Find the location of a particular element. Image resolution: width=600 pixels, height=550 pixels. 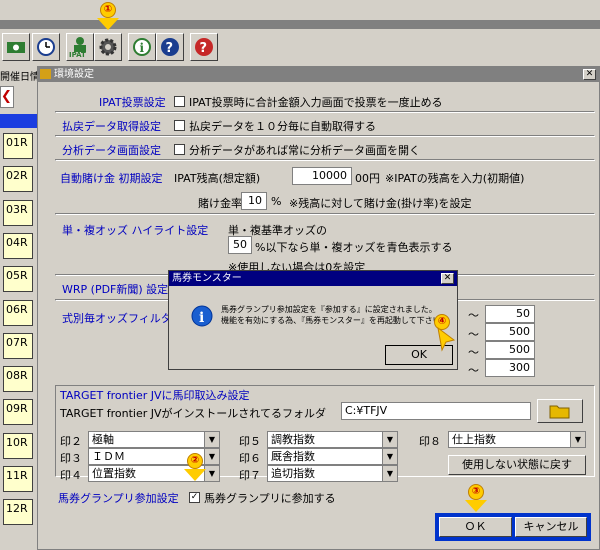

race-button: 11R is located at coordinates (18, 479).